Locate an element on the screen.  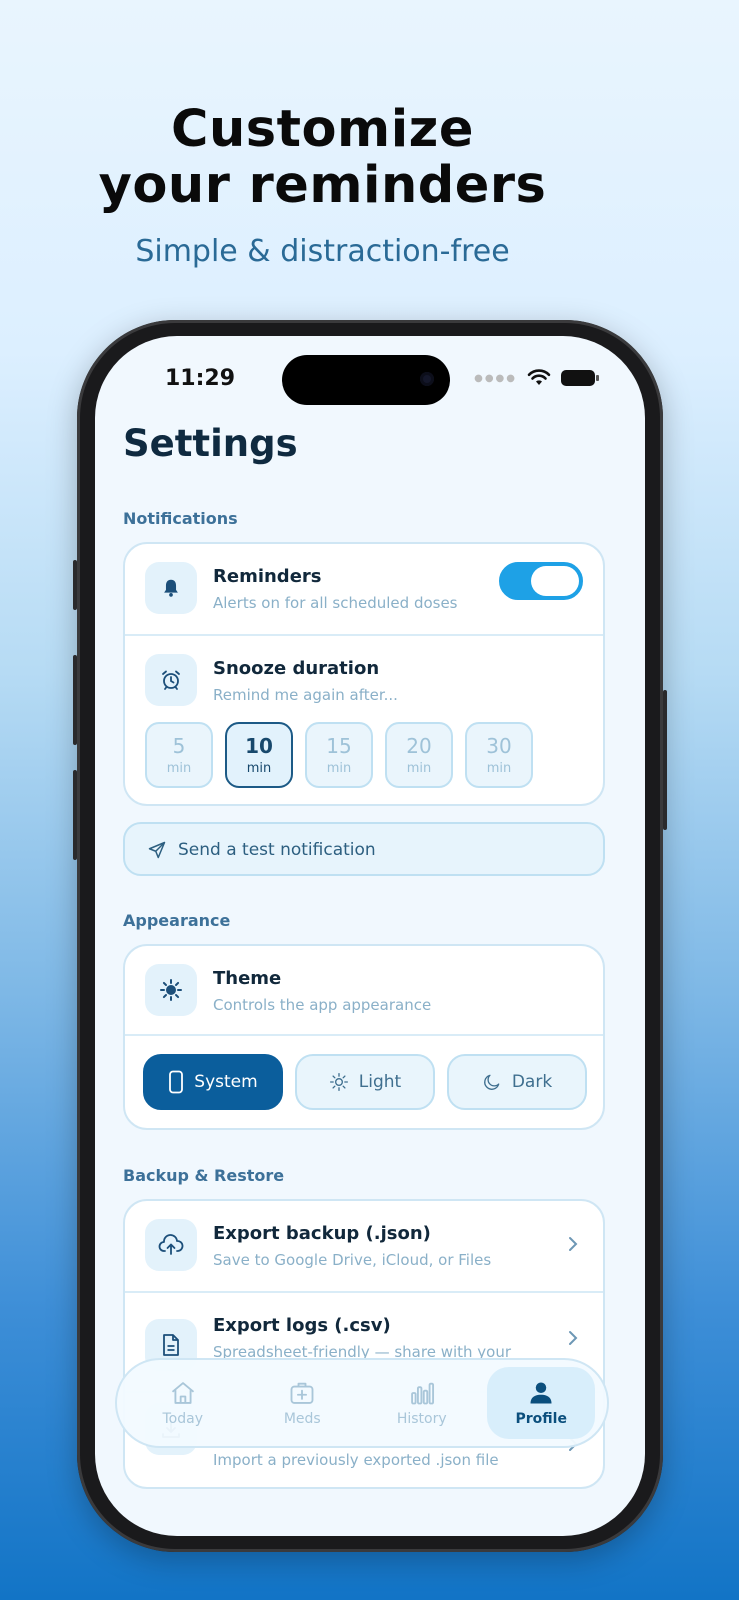
tab-label: Today is located at coordinates (183, 1419).